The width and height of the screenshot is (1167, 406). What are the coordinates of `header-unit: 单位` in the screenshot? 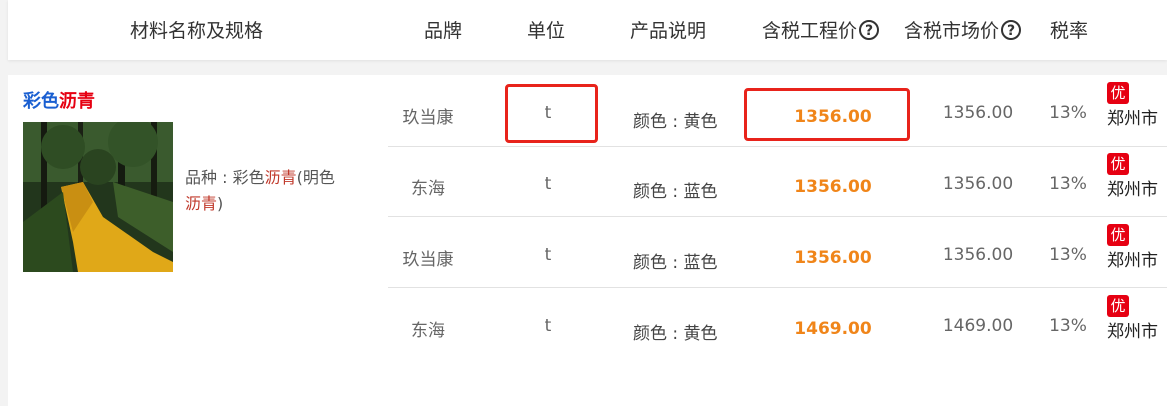 It's located at (546, 31).